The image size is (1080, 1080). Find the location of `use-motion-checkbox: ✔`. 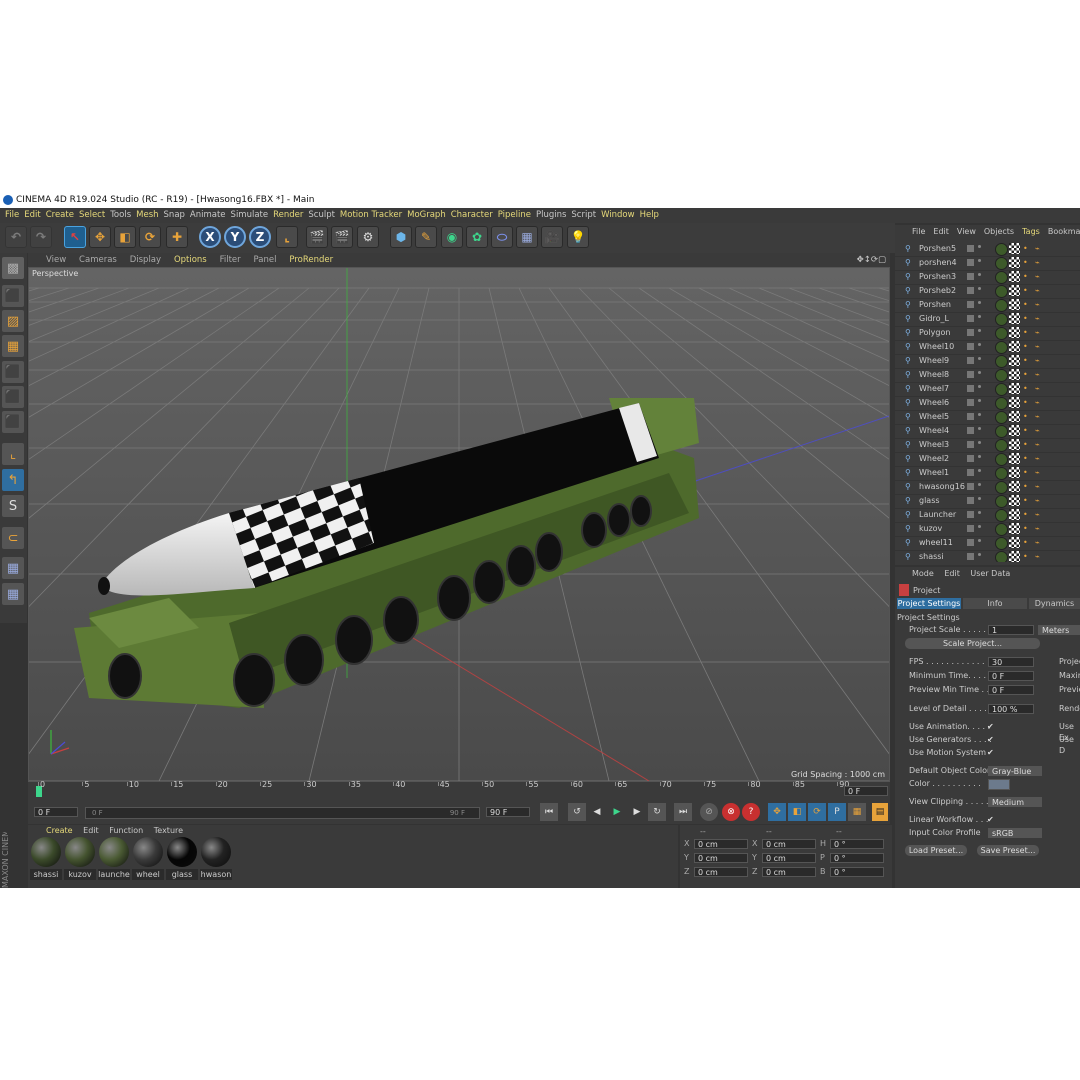

use-motion-checkbox: ✔ is located at coordinates (990, 753).